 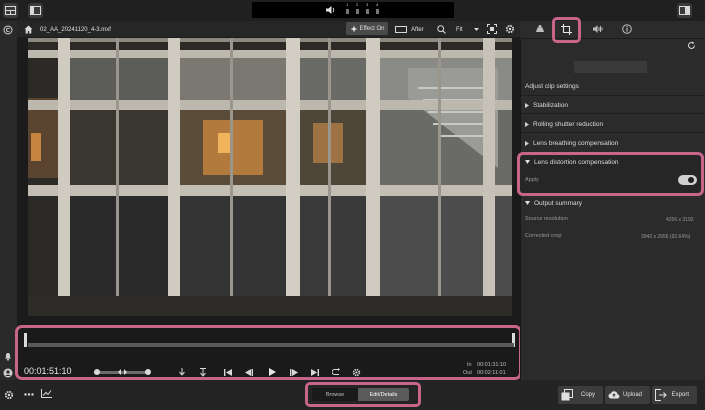 What do you see at coordinates (356, 372) in the screenshot?
I see `playback-settings-icon` at bounding box center [356, 372].